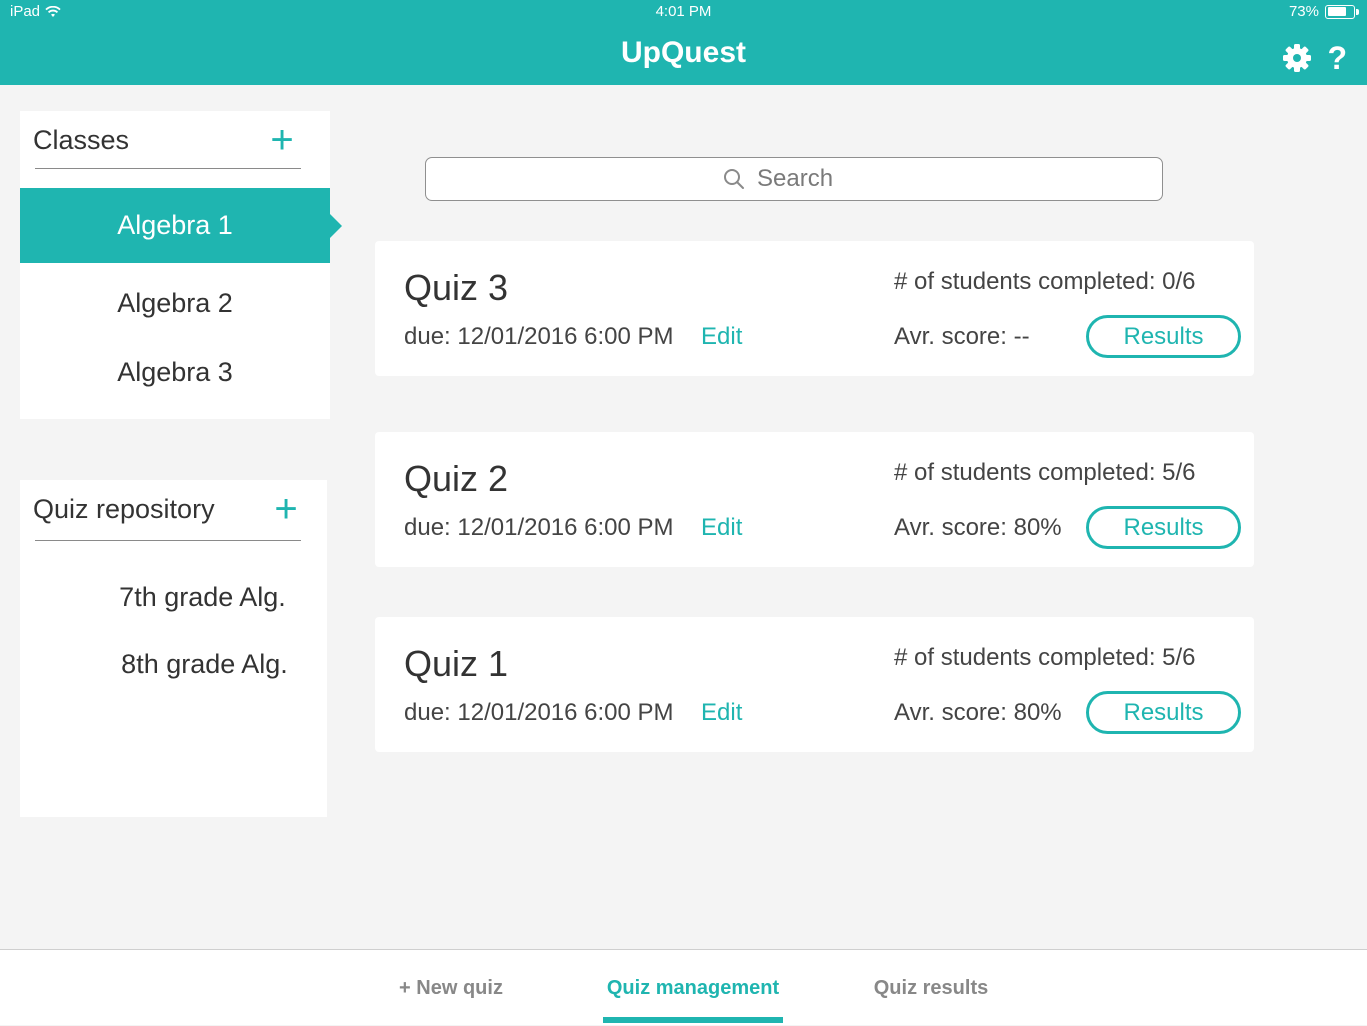 The height and width of the screenshot is (1026, 1367). I want to click on bottom-tab-bar: + New quiz Quiz management Quiz results, so click(683, 987).